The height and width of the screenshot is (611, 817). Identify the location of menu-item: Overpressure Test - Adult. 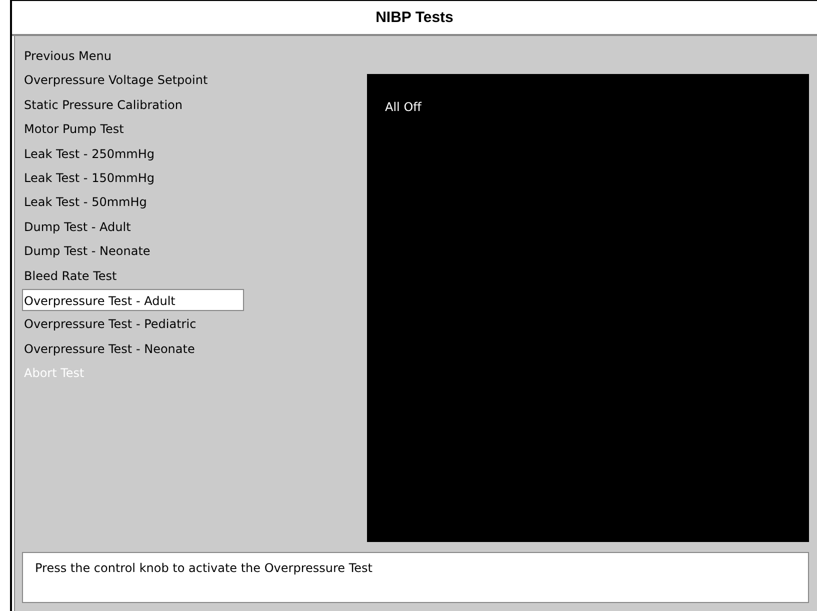
(133, 299).